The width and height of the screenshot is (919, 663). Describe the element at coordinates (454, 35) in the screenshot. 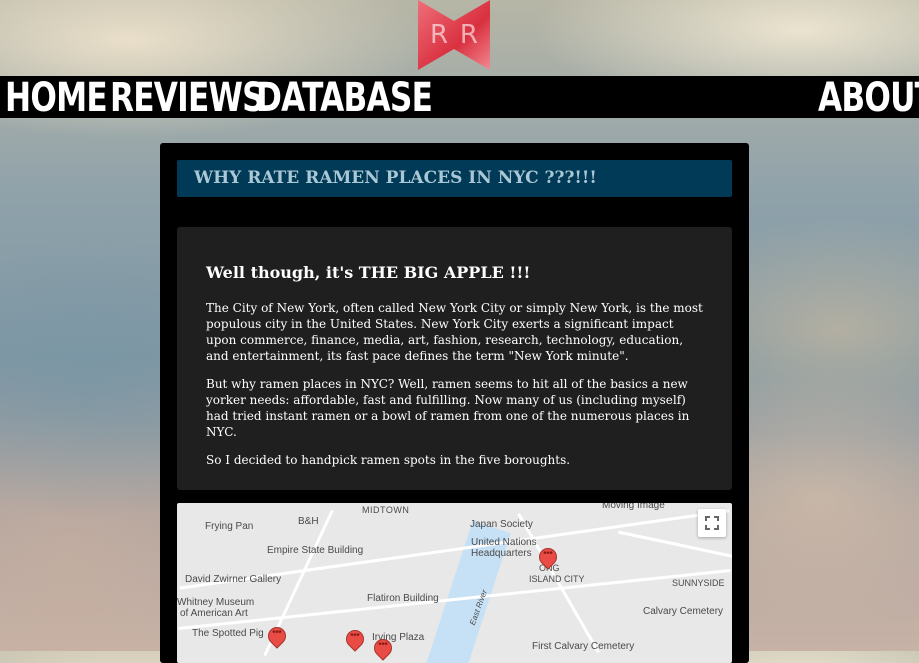

I see `site-logo: R R` at that location.